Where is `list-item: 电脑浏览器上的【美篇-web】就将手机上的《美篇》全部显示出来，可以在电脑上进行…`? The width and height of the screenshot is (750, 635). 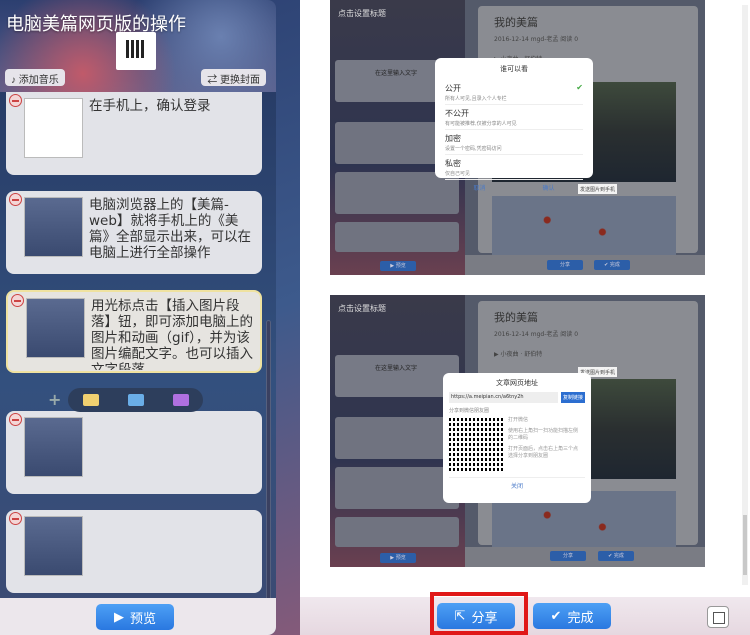
list-item: 电脑浏览器上的【美篇-web】就将手机上的《美篇》全部显示出来，可以在电脑上进行… is located at coordinates (134, 232).